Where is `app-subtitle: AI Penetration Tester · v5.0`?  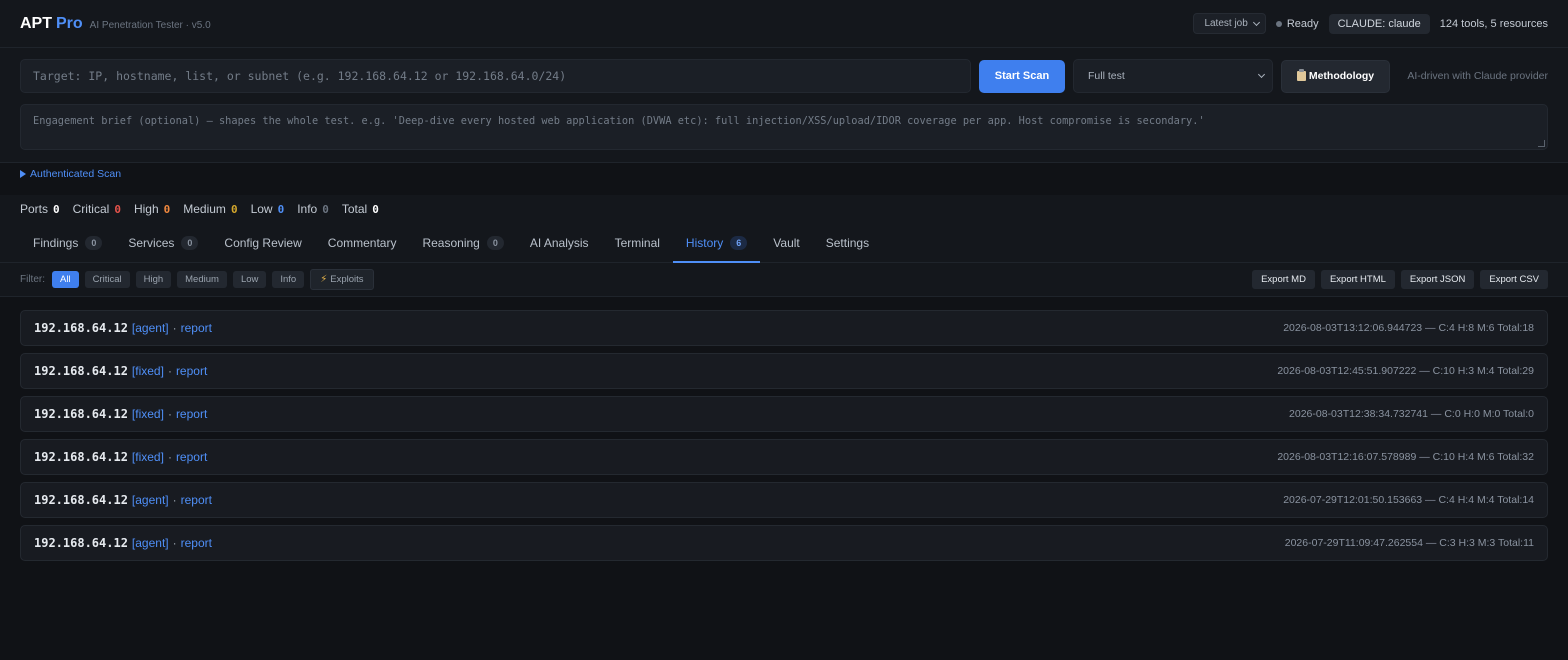
app-subtitle: AI Penetration Tester · v5.0 is located at coordinates (150, 25).